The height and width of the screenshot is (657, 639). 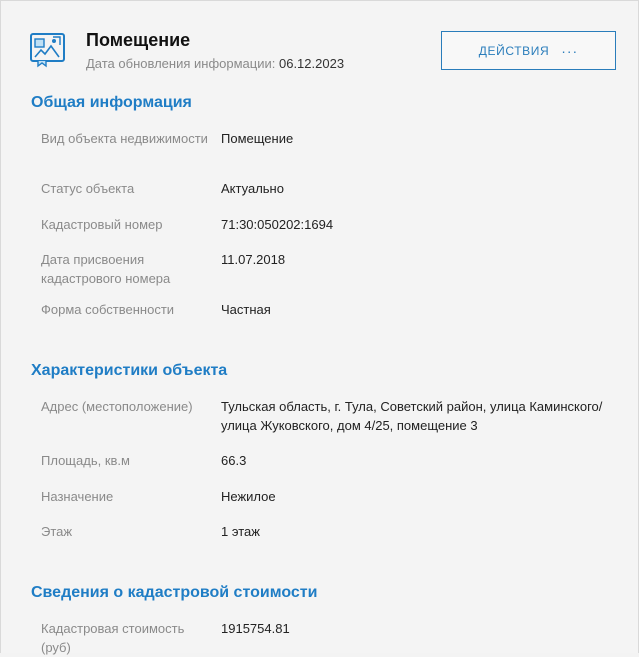 What do you see at coordinates (248, 496) in the screenshot?
I see `value-purpose: Нежилое` at bounding box center [248, 496].